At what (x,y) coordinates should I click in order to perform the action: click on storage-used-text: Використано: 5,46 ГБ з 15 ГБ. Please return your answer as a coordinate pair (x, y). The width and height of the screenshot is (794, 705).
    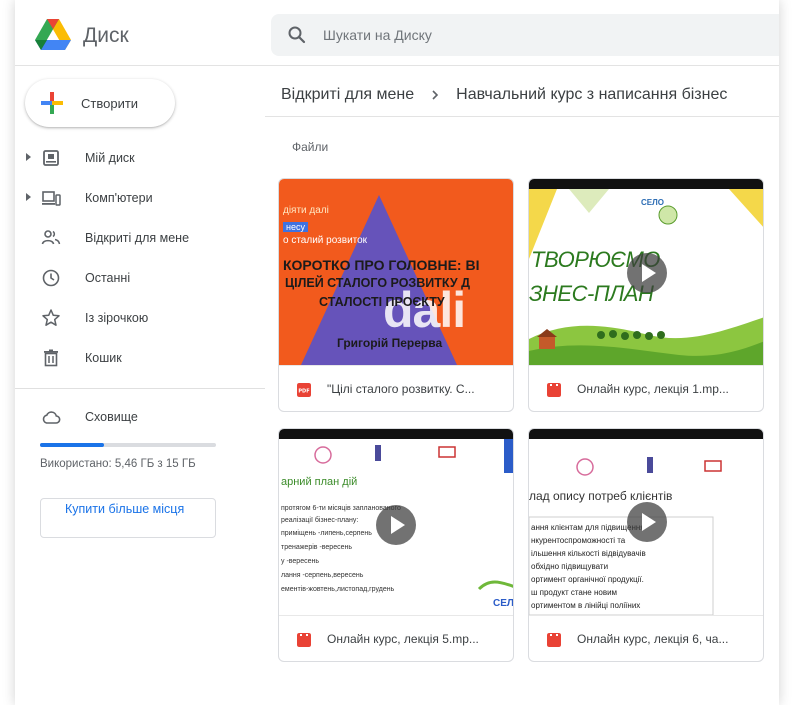
    Looking at the image, I should click on (118, 464).